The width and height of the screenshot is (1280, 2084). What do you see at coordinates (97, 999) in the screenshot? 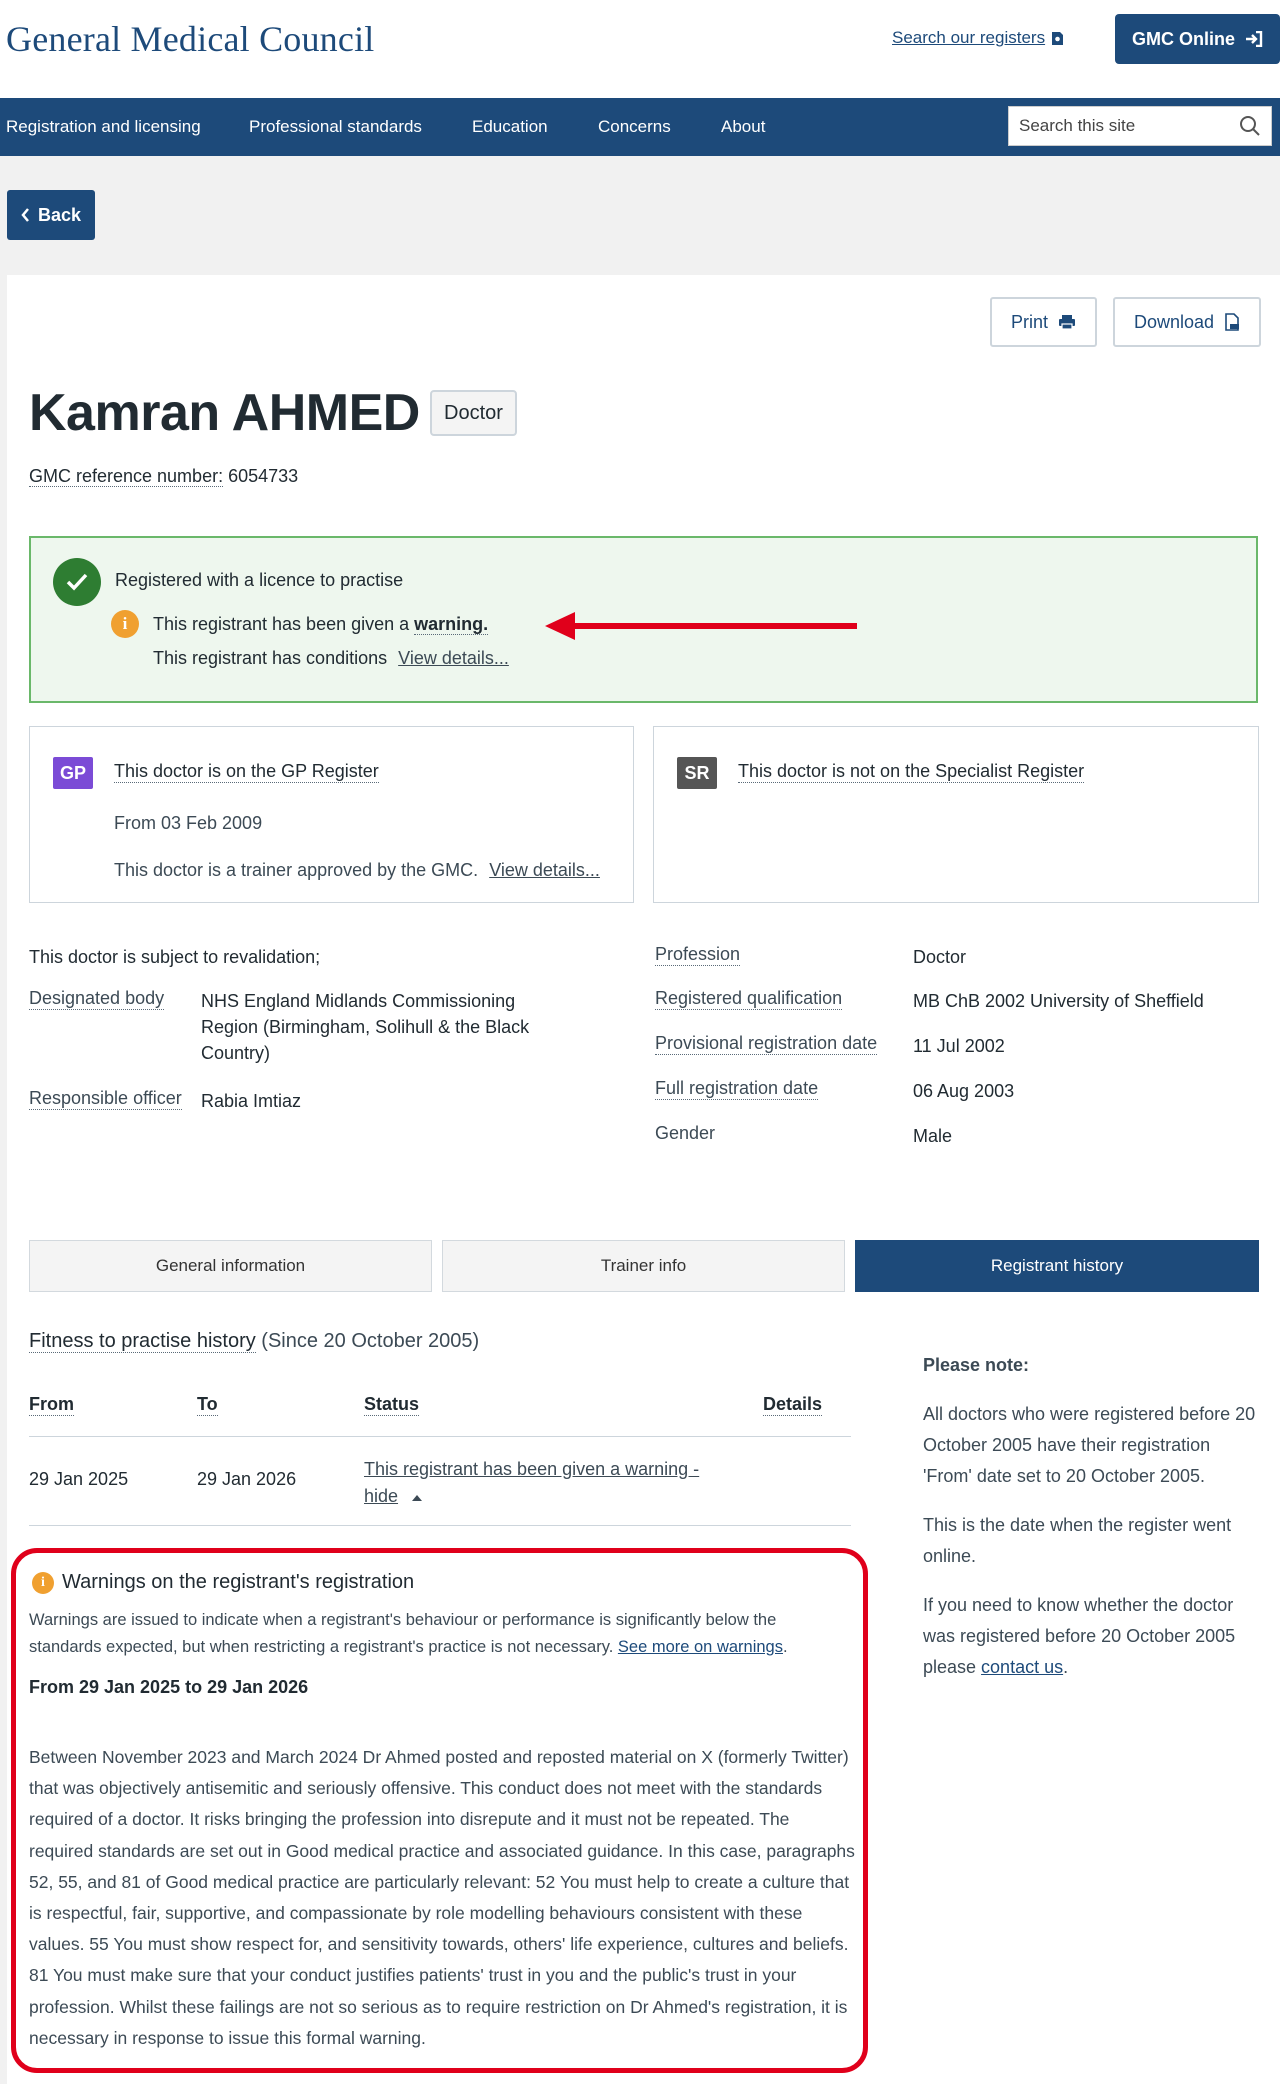
I see `designated-body-label: Designated body` at bounding box center [97, 999].